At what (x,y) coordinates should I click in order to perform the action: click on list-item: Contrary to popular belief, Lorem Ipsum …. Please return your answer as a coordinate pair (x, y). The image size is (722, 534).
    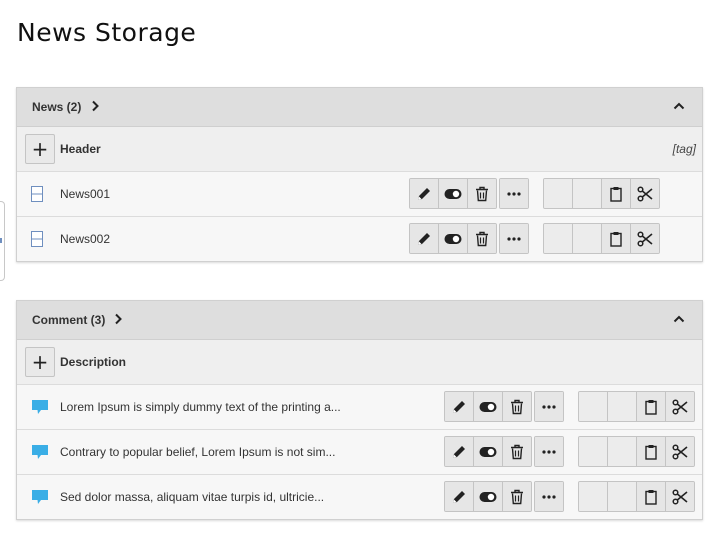
    Looking at the image, I should click on (359, 452).